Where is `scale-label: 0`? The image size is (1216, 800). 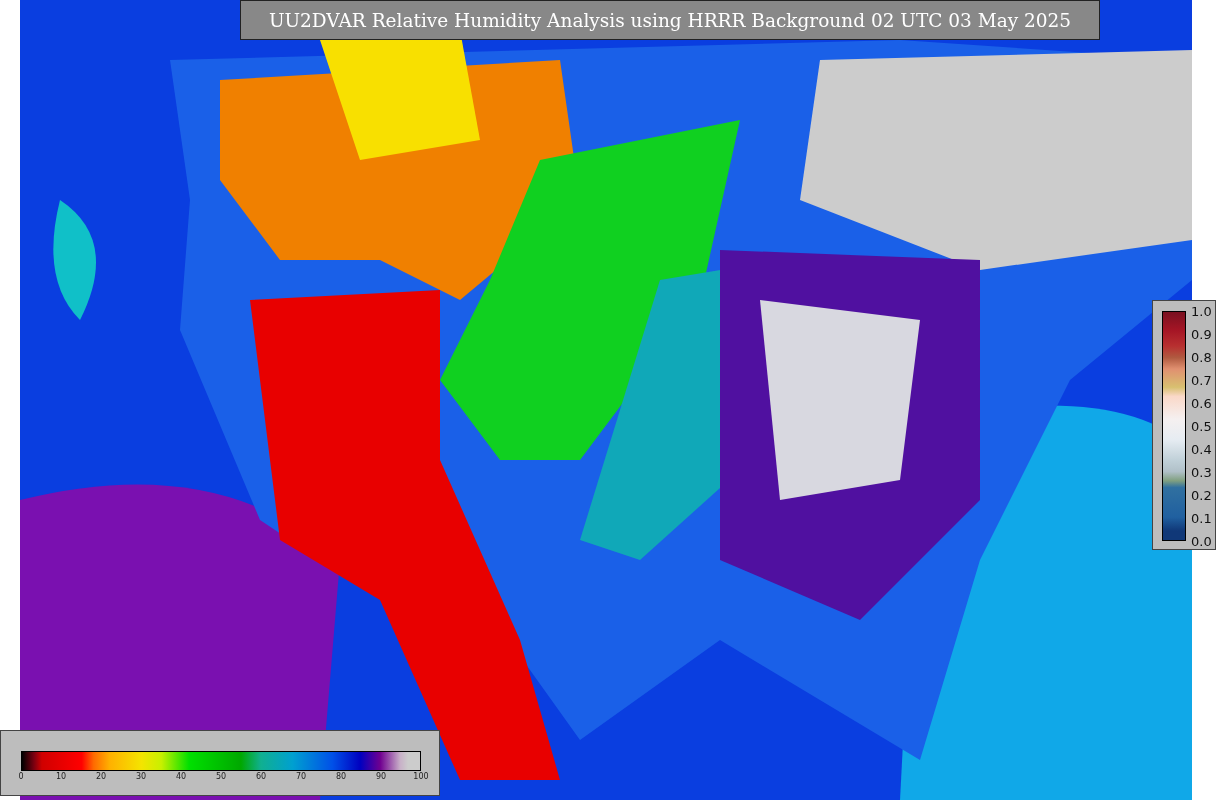
scale-label: 0 is located at coordinates (21, 776).